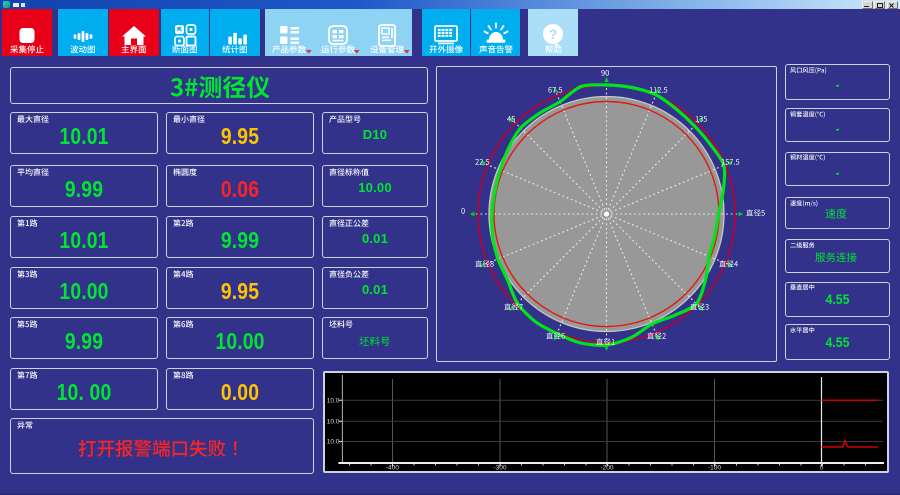 The height and width of the screenshot is (495, 900). I want to click on svg-text: -400, so click(392, 468).